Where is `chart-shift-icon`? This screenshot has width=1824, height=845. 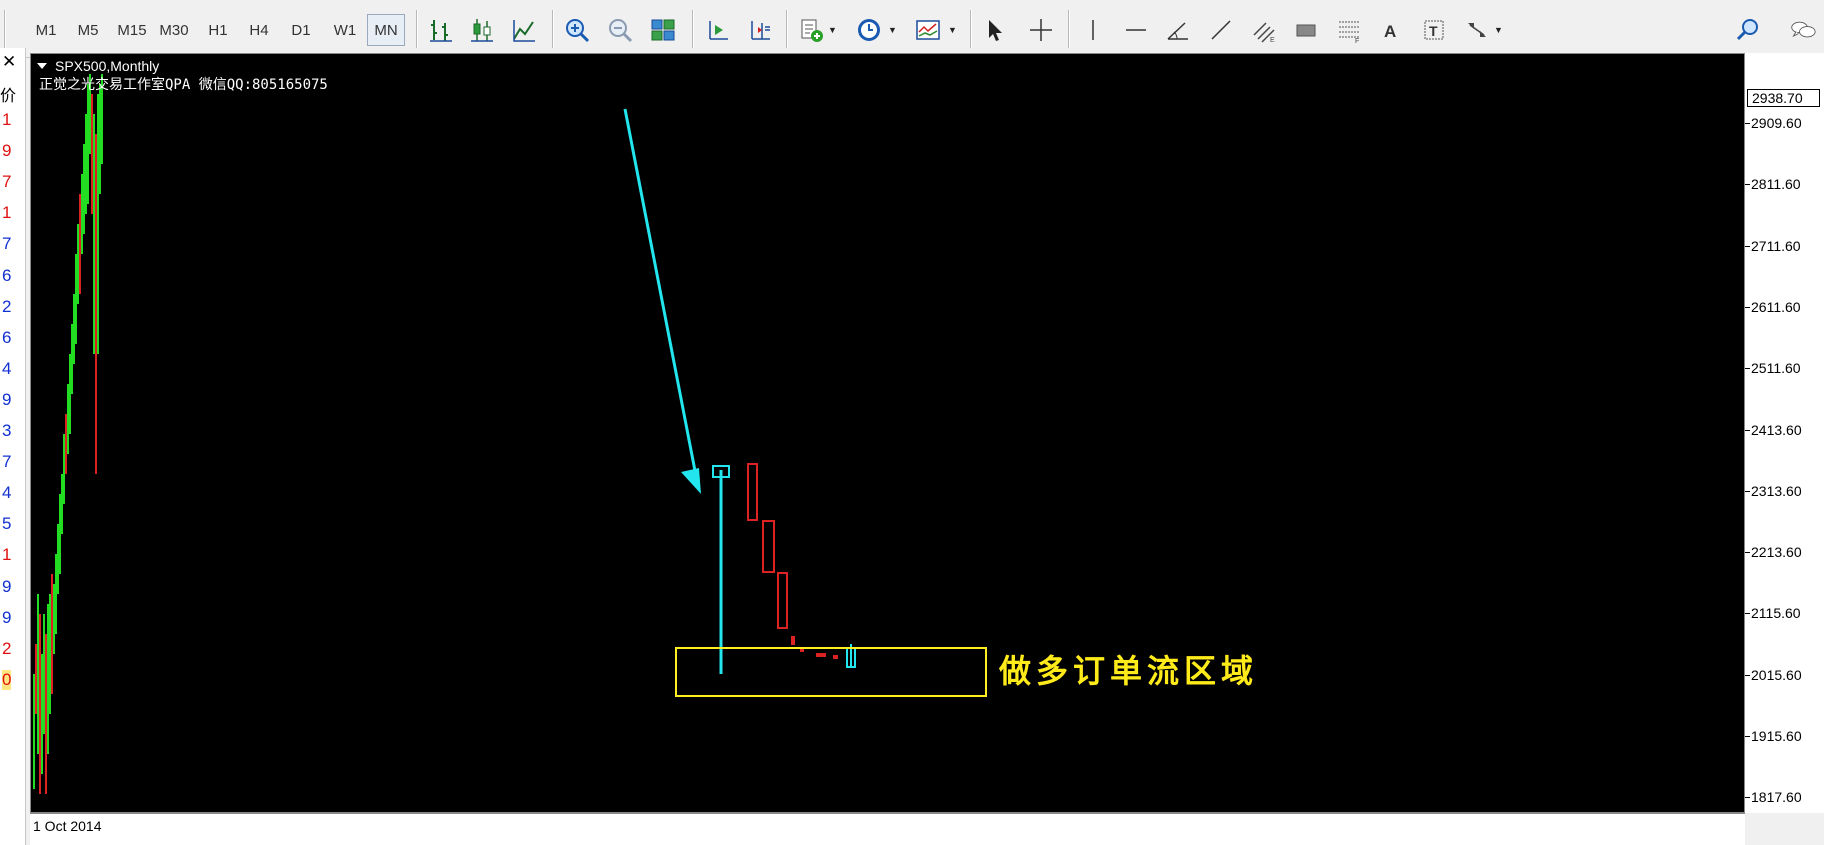 chart-shift-icon is located at coordinates (717, 30).